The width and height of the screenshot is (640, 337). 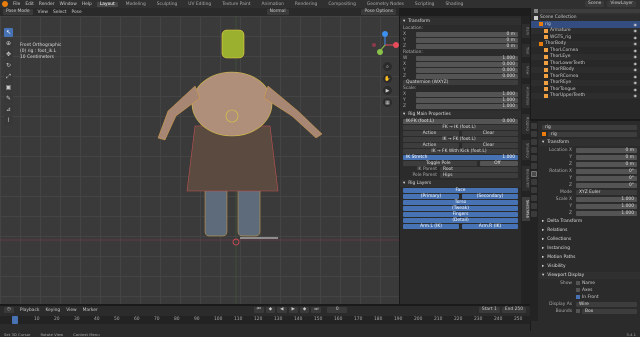 I want to click on scale-x-field: 1.000, so click(x=467, y=94).